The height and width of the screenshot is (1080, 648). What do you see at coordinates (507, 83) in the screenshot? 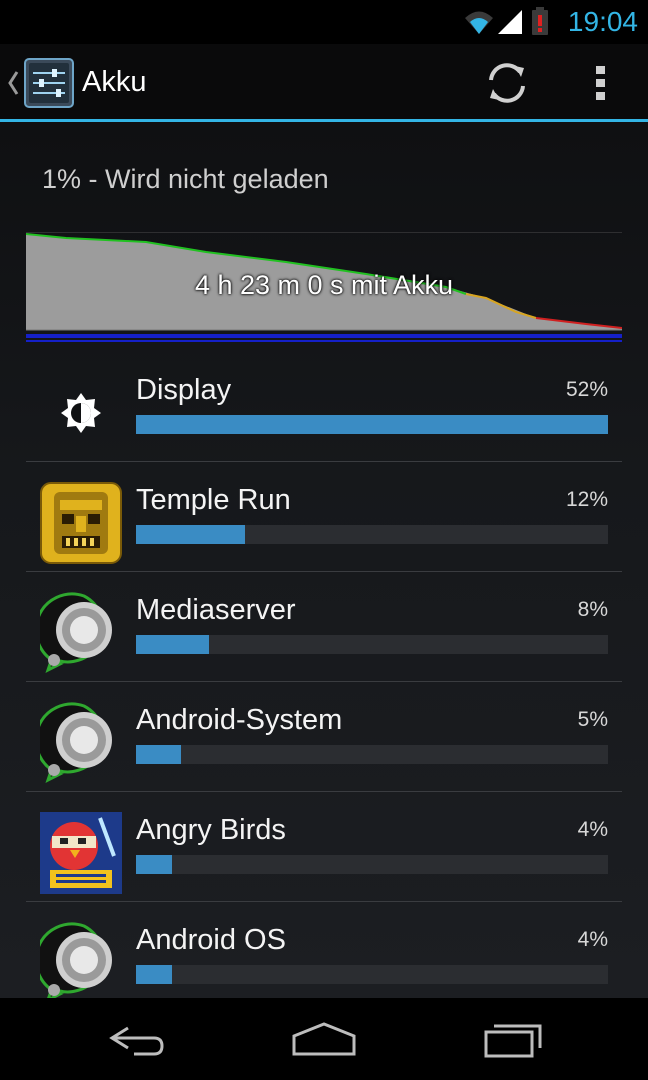
I see `refresh-icon` at bounding box center [507, 83].